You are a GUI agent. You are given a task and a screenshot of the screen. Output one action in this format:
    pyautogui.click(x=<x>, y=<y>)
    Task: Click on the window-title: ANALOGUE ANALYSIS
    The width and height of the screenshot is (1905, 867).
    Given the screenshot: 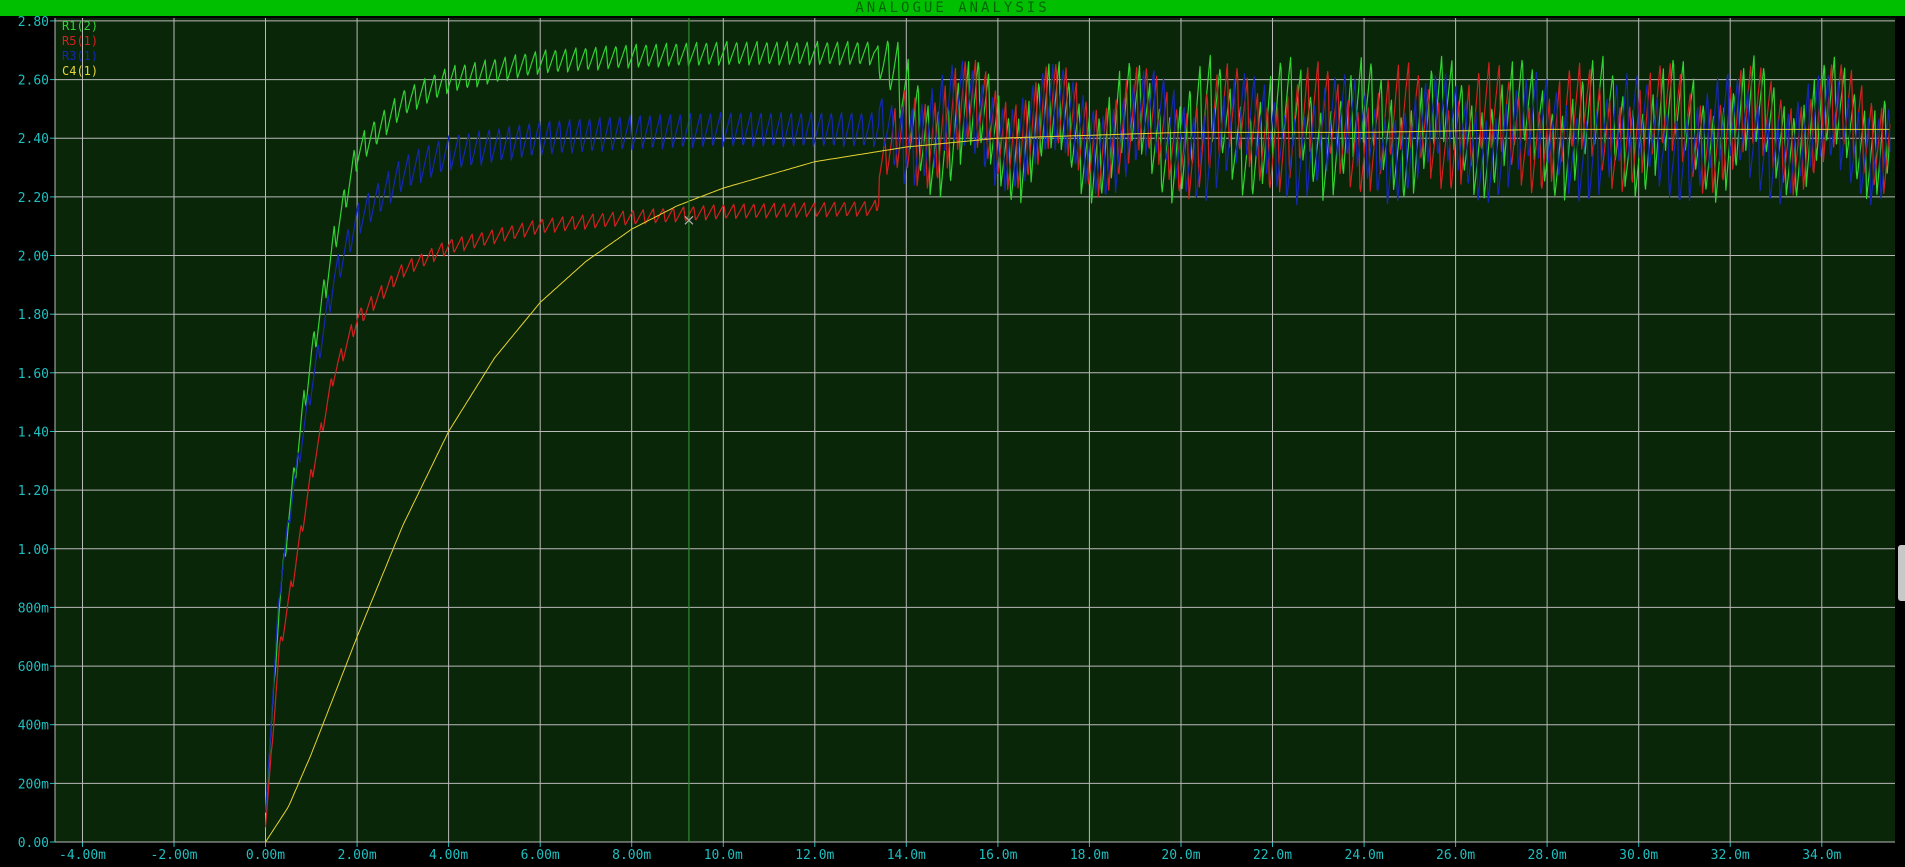 What is the action you would take?
    pyautogui.click(x=952, y=8)
    